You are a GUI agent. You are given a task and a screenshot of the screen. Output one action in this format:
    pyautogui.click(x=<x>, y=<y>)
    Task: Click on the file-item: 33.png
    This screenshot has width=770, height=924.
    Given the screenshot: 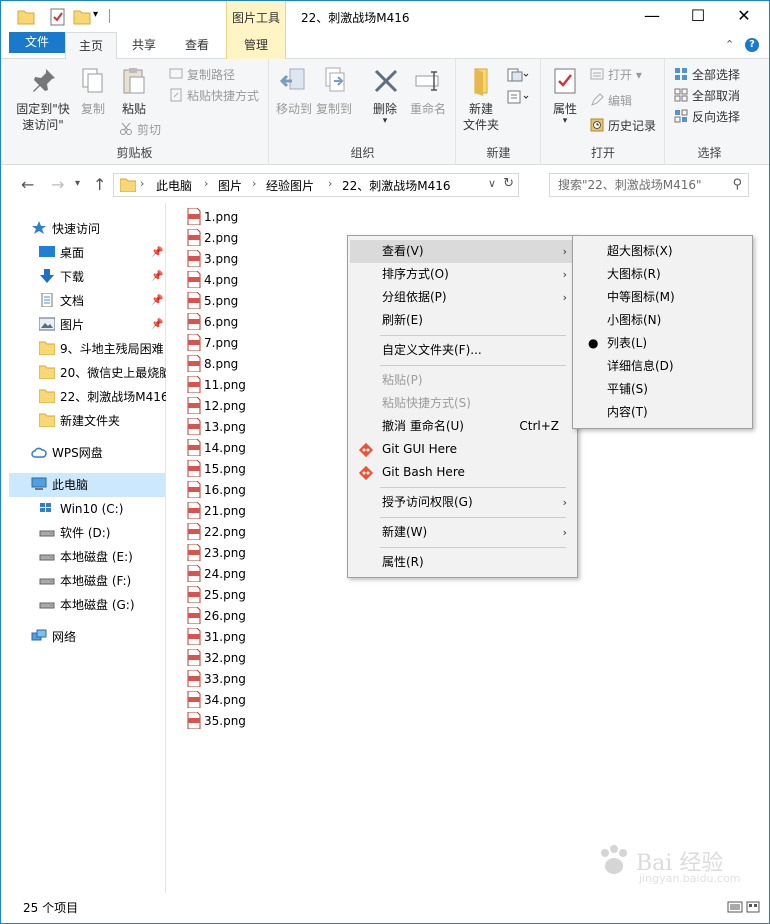 What is the action you would take?
    pyautogui.click(x=216, y=679)
    